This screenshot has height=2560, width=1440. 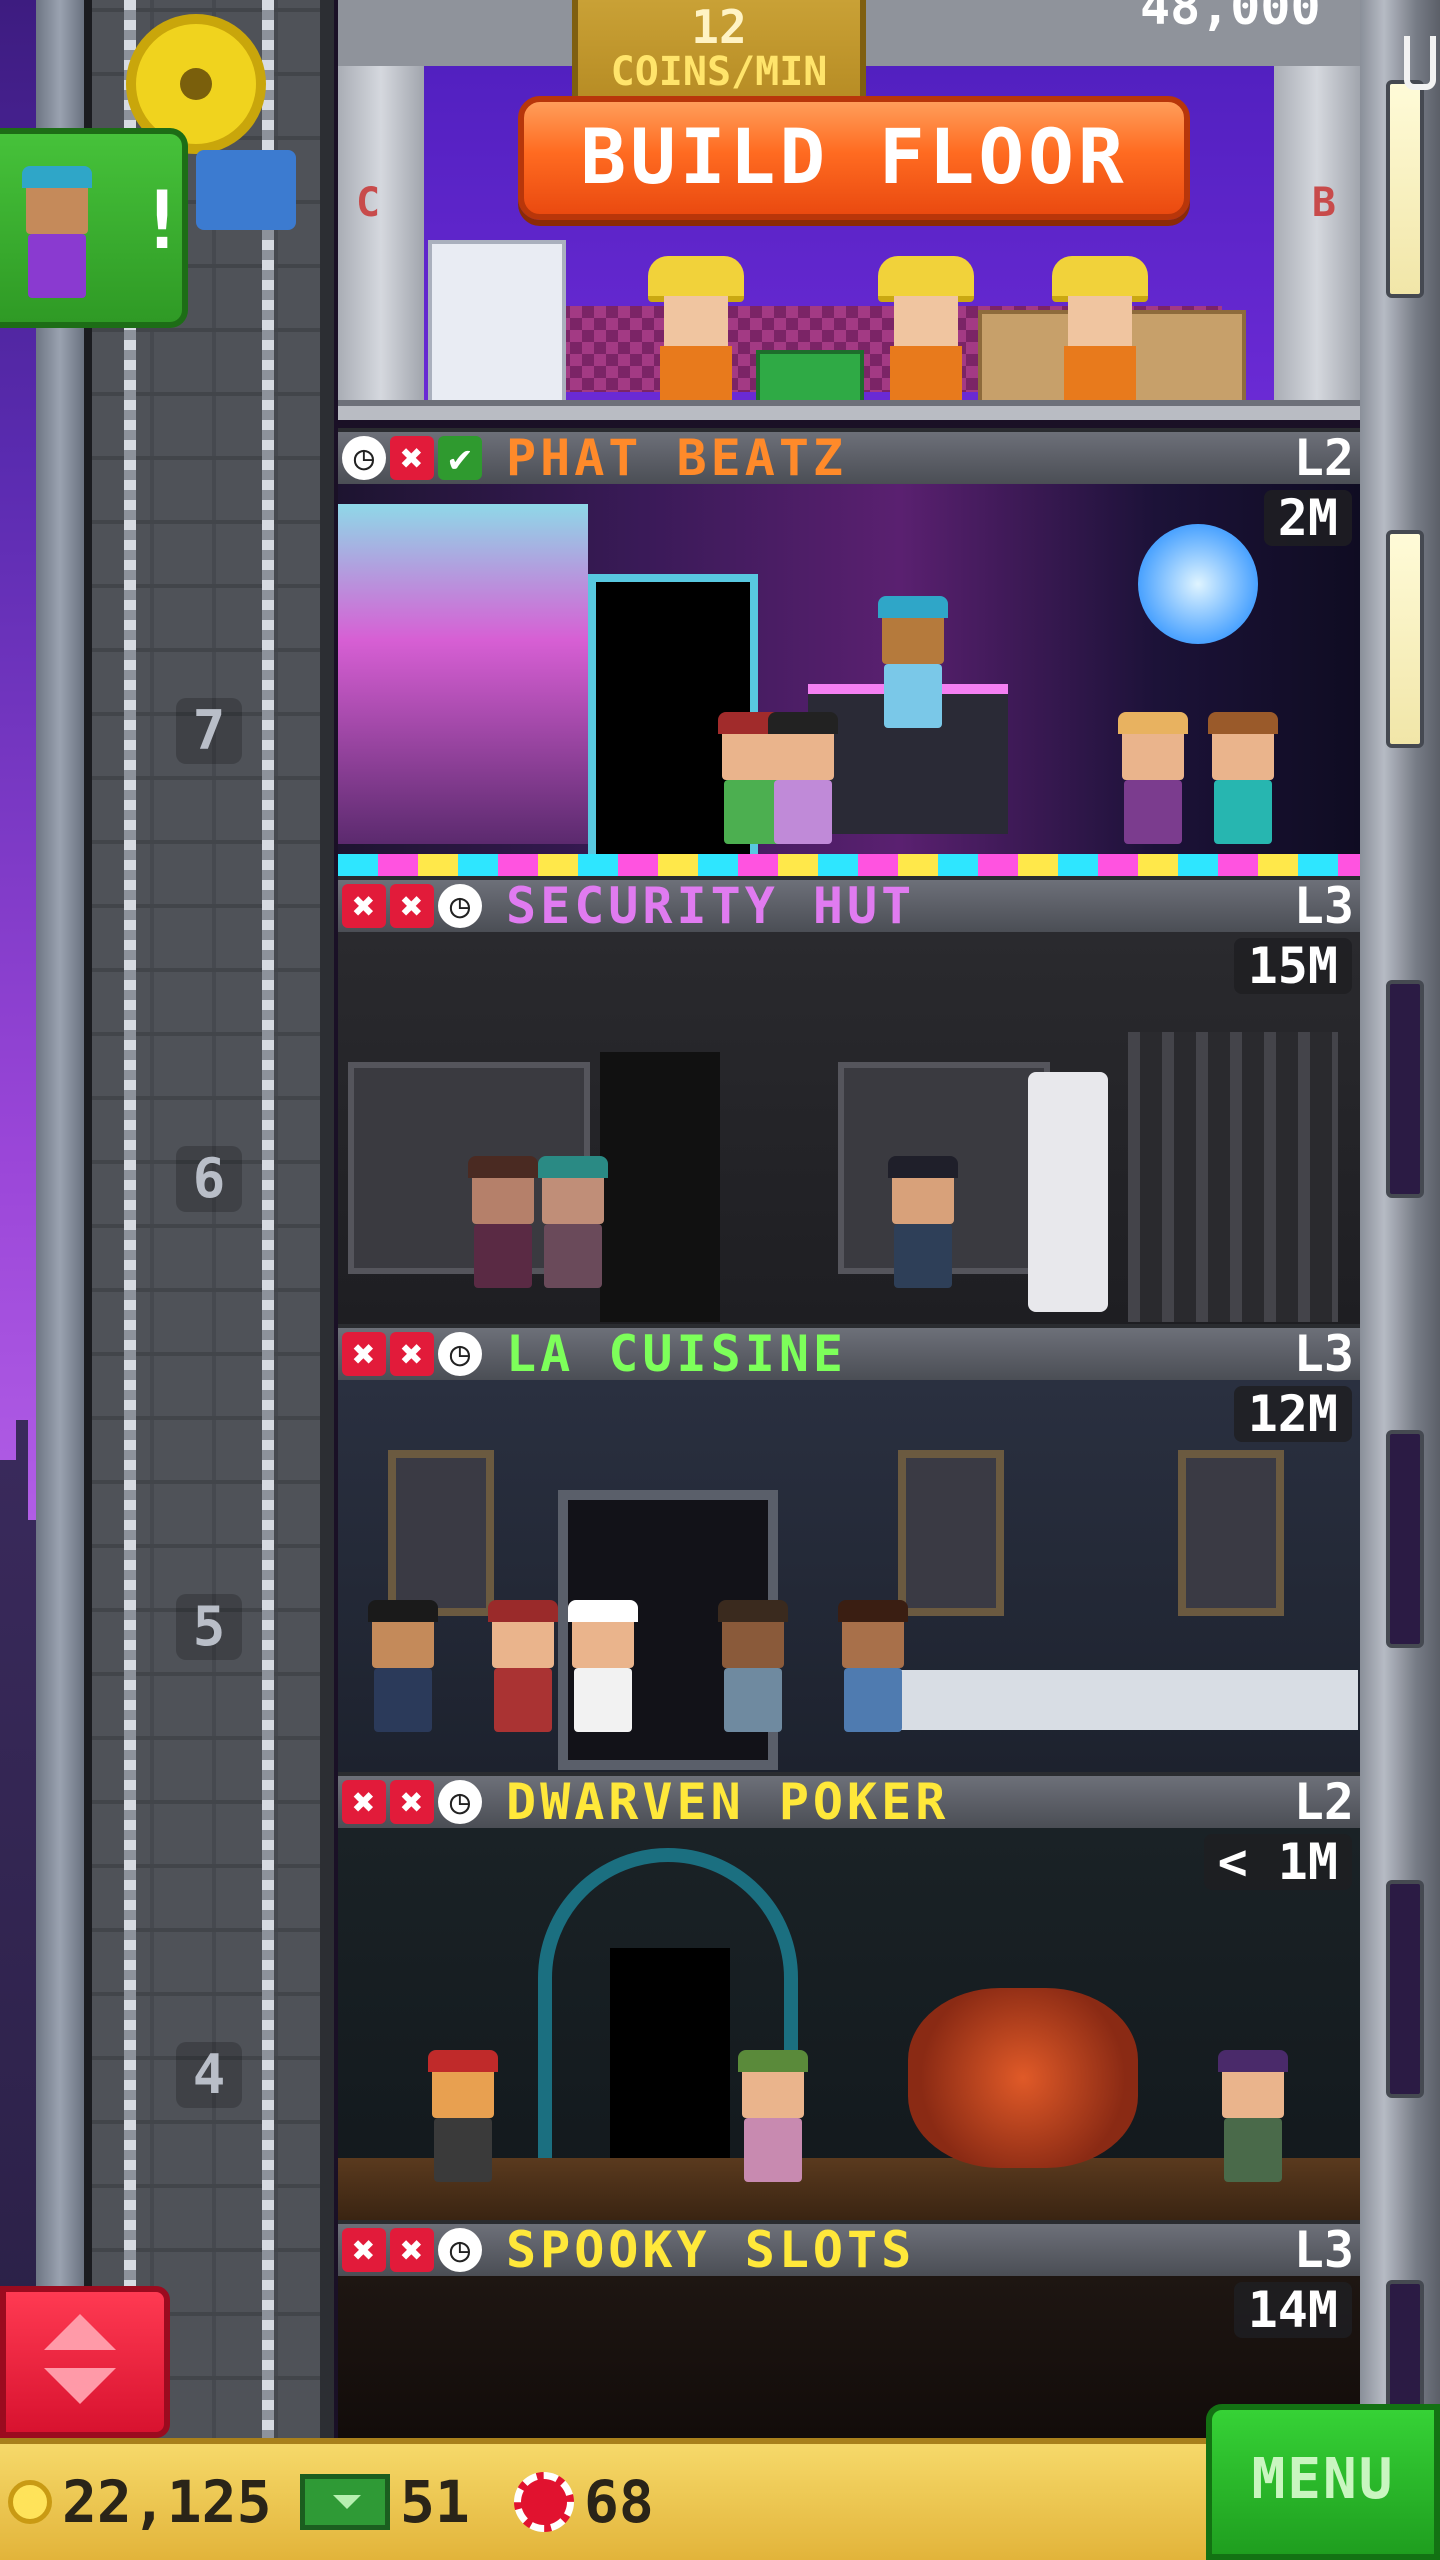 I want to click on floor-room-phat-beatz: 2M, so click(x=849, y=680).